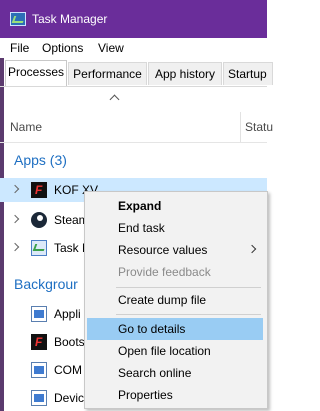  I want to click on tab-startup: Startup, so click(248, 73).